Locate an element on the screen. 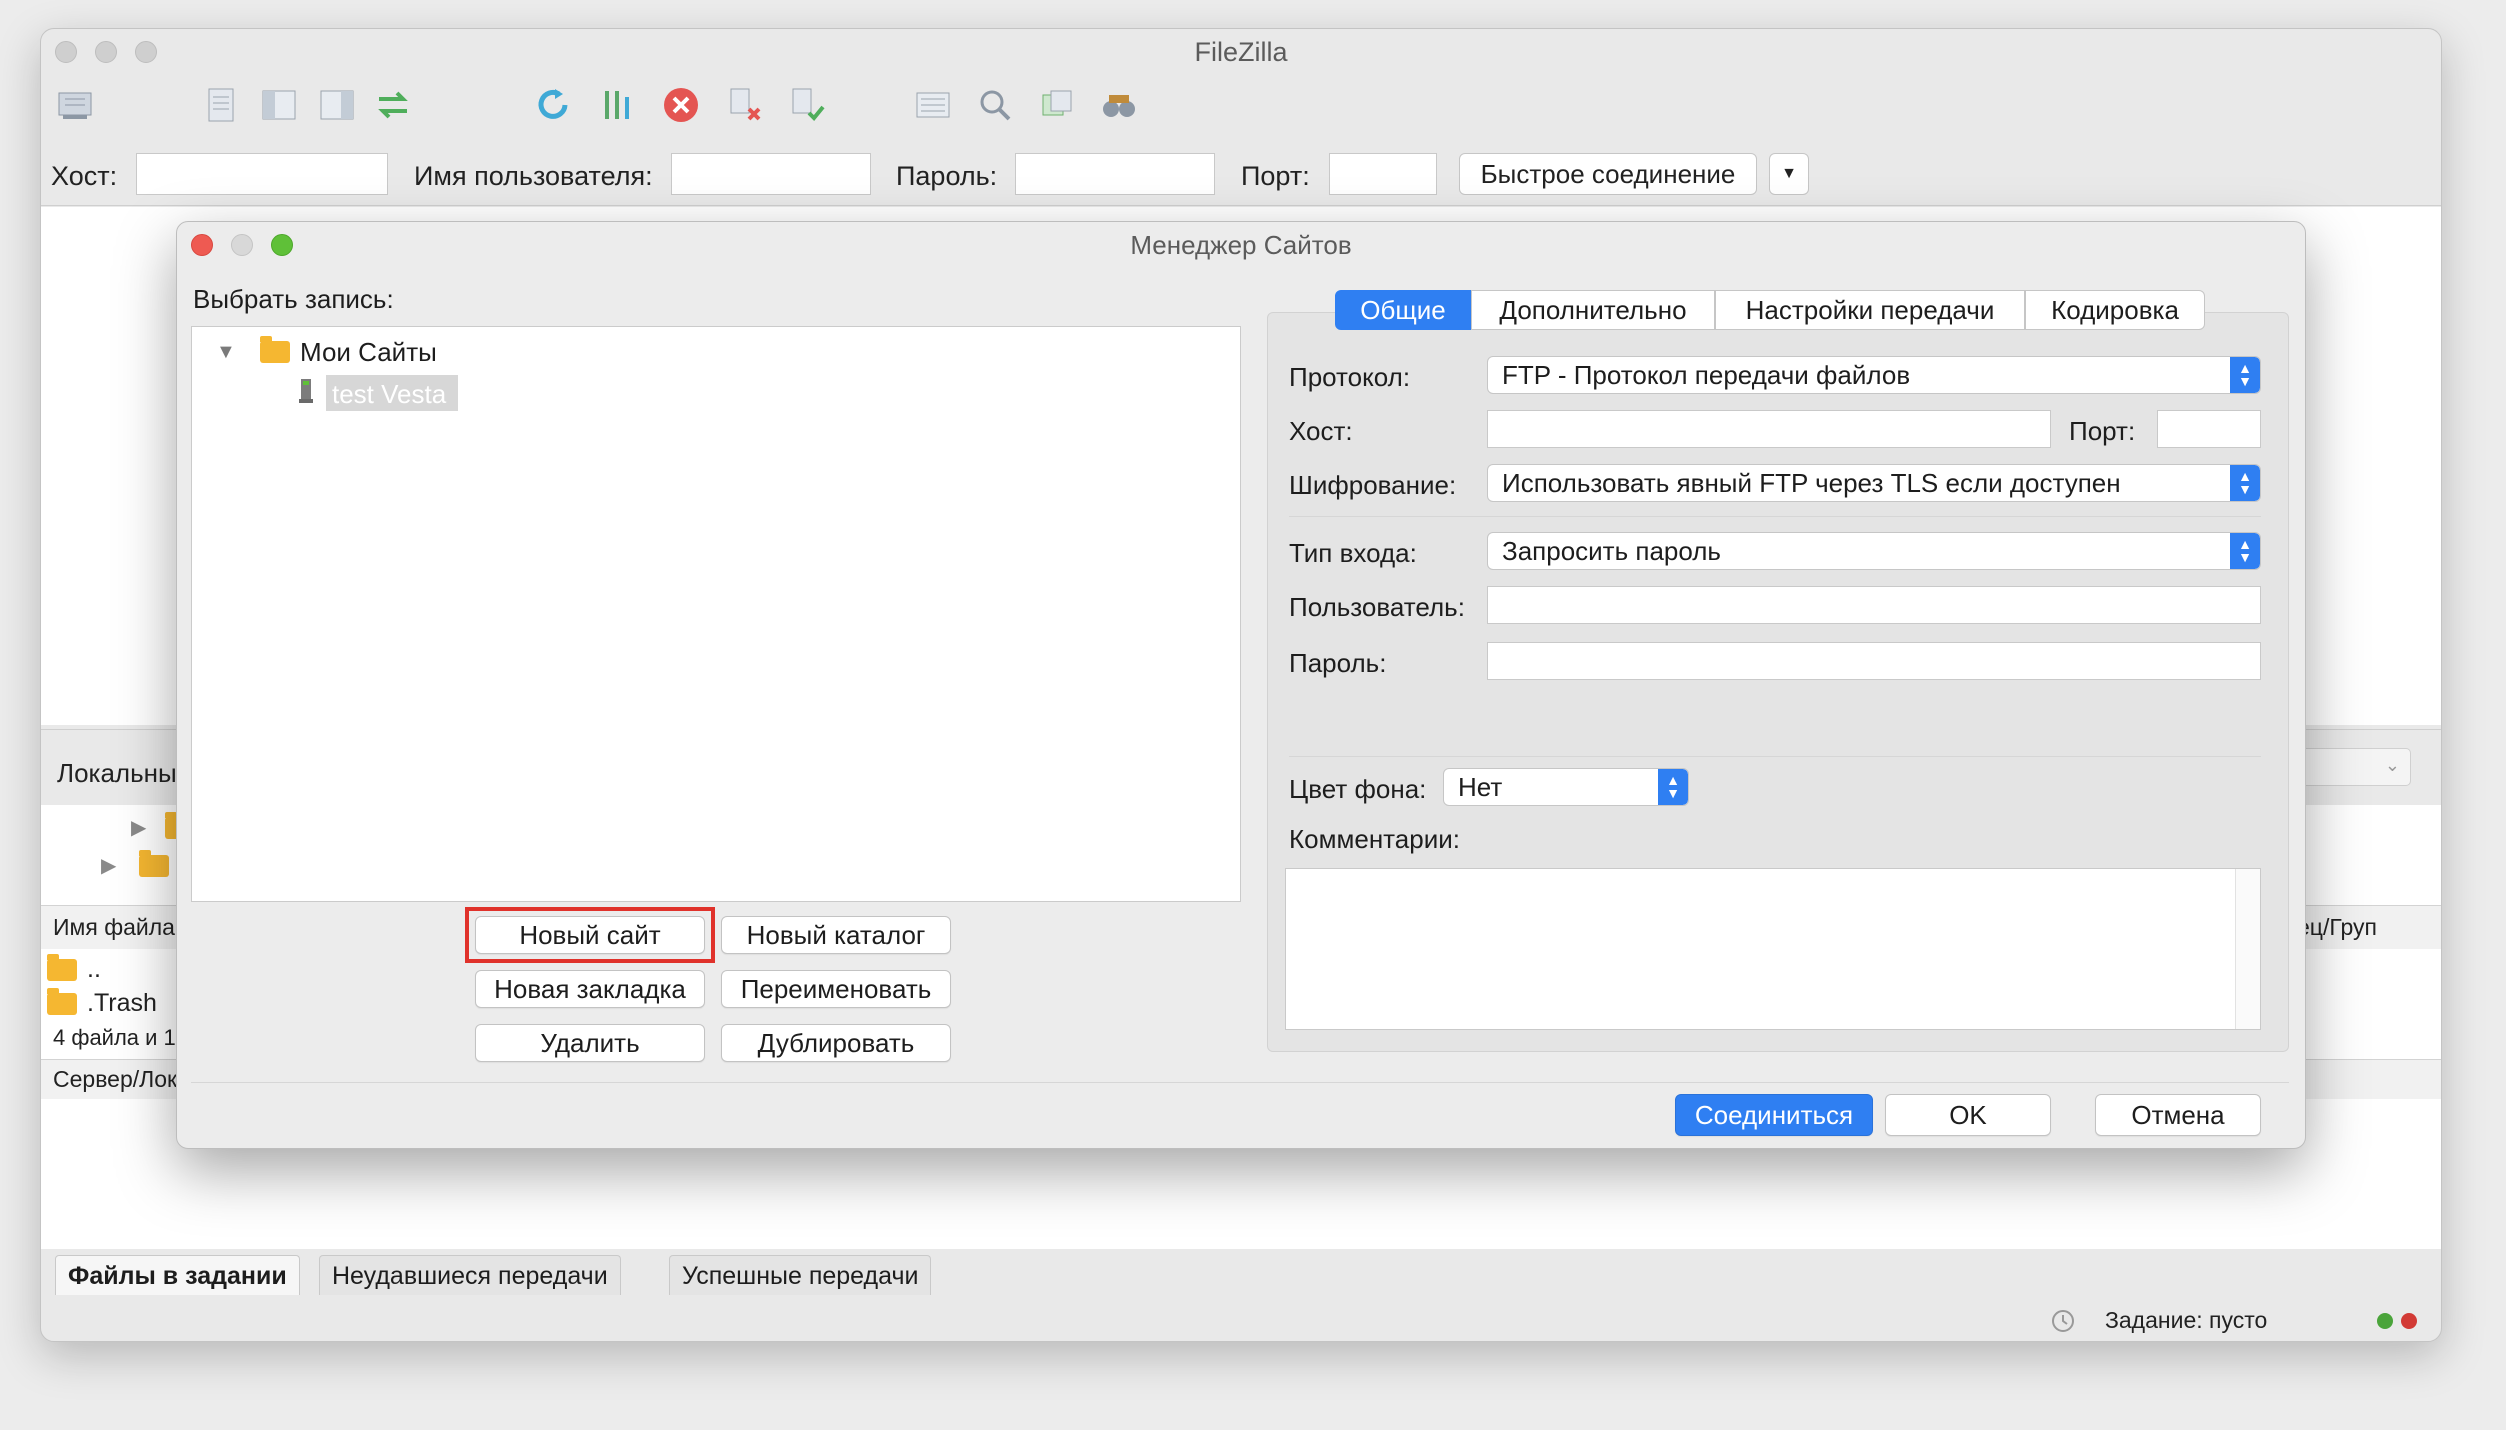 The image size is (2506, 1430). logon-type-select: Запросить пароль ▲ ▼ is located at coordinates (1874, 551).